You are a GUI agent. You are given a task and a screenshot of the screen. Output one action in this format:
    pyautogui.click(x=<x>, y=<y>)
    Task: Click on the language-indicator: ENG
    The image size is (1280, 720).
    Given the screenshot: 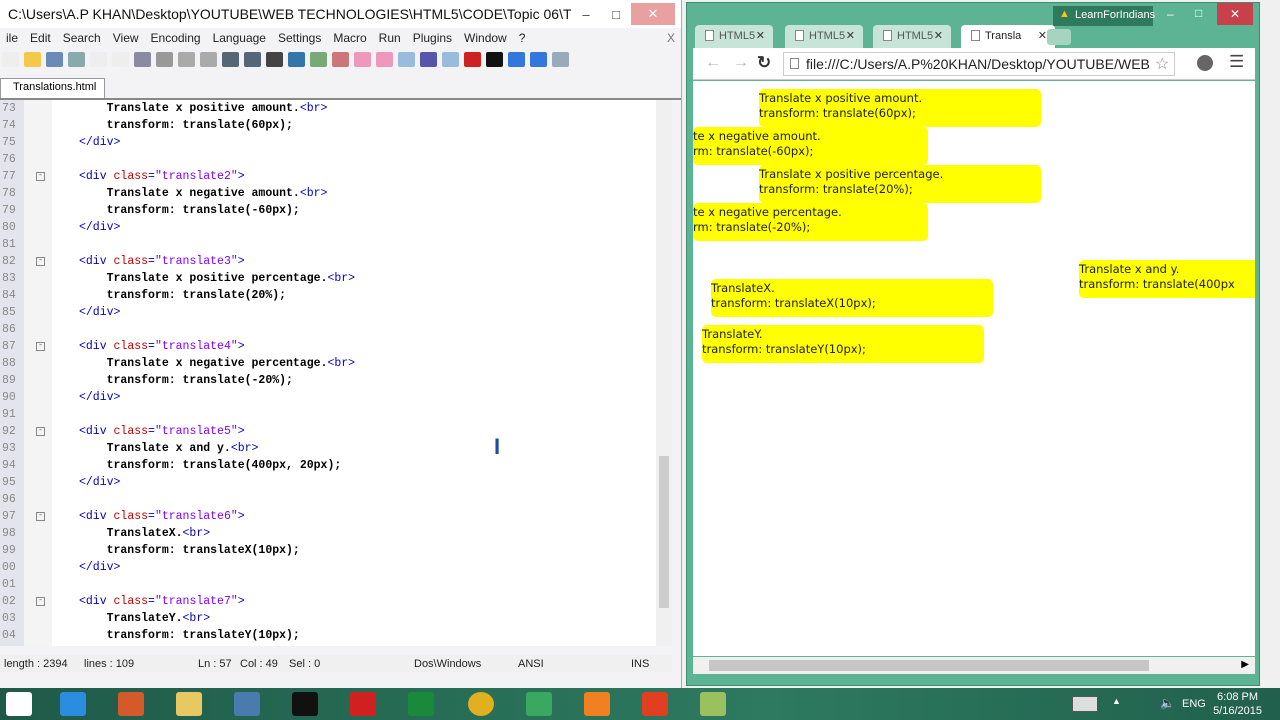 What is the action you would take?
    pyautogui.click(x=1194, y=704)
    